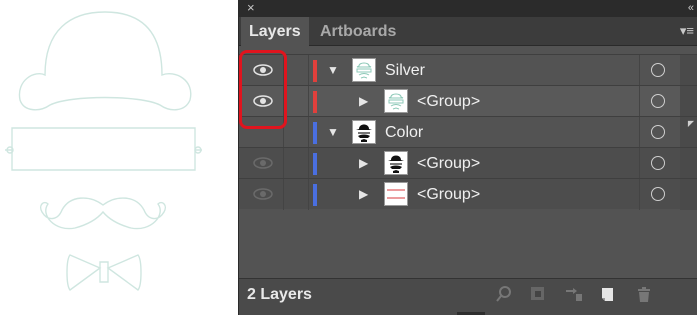 This screenshot has width=697, height=315. Describe the element at coordinates (404, 132) in the screenshot. I see `layer-name: Color` at that location.